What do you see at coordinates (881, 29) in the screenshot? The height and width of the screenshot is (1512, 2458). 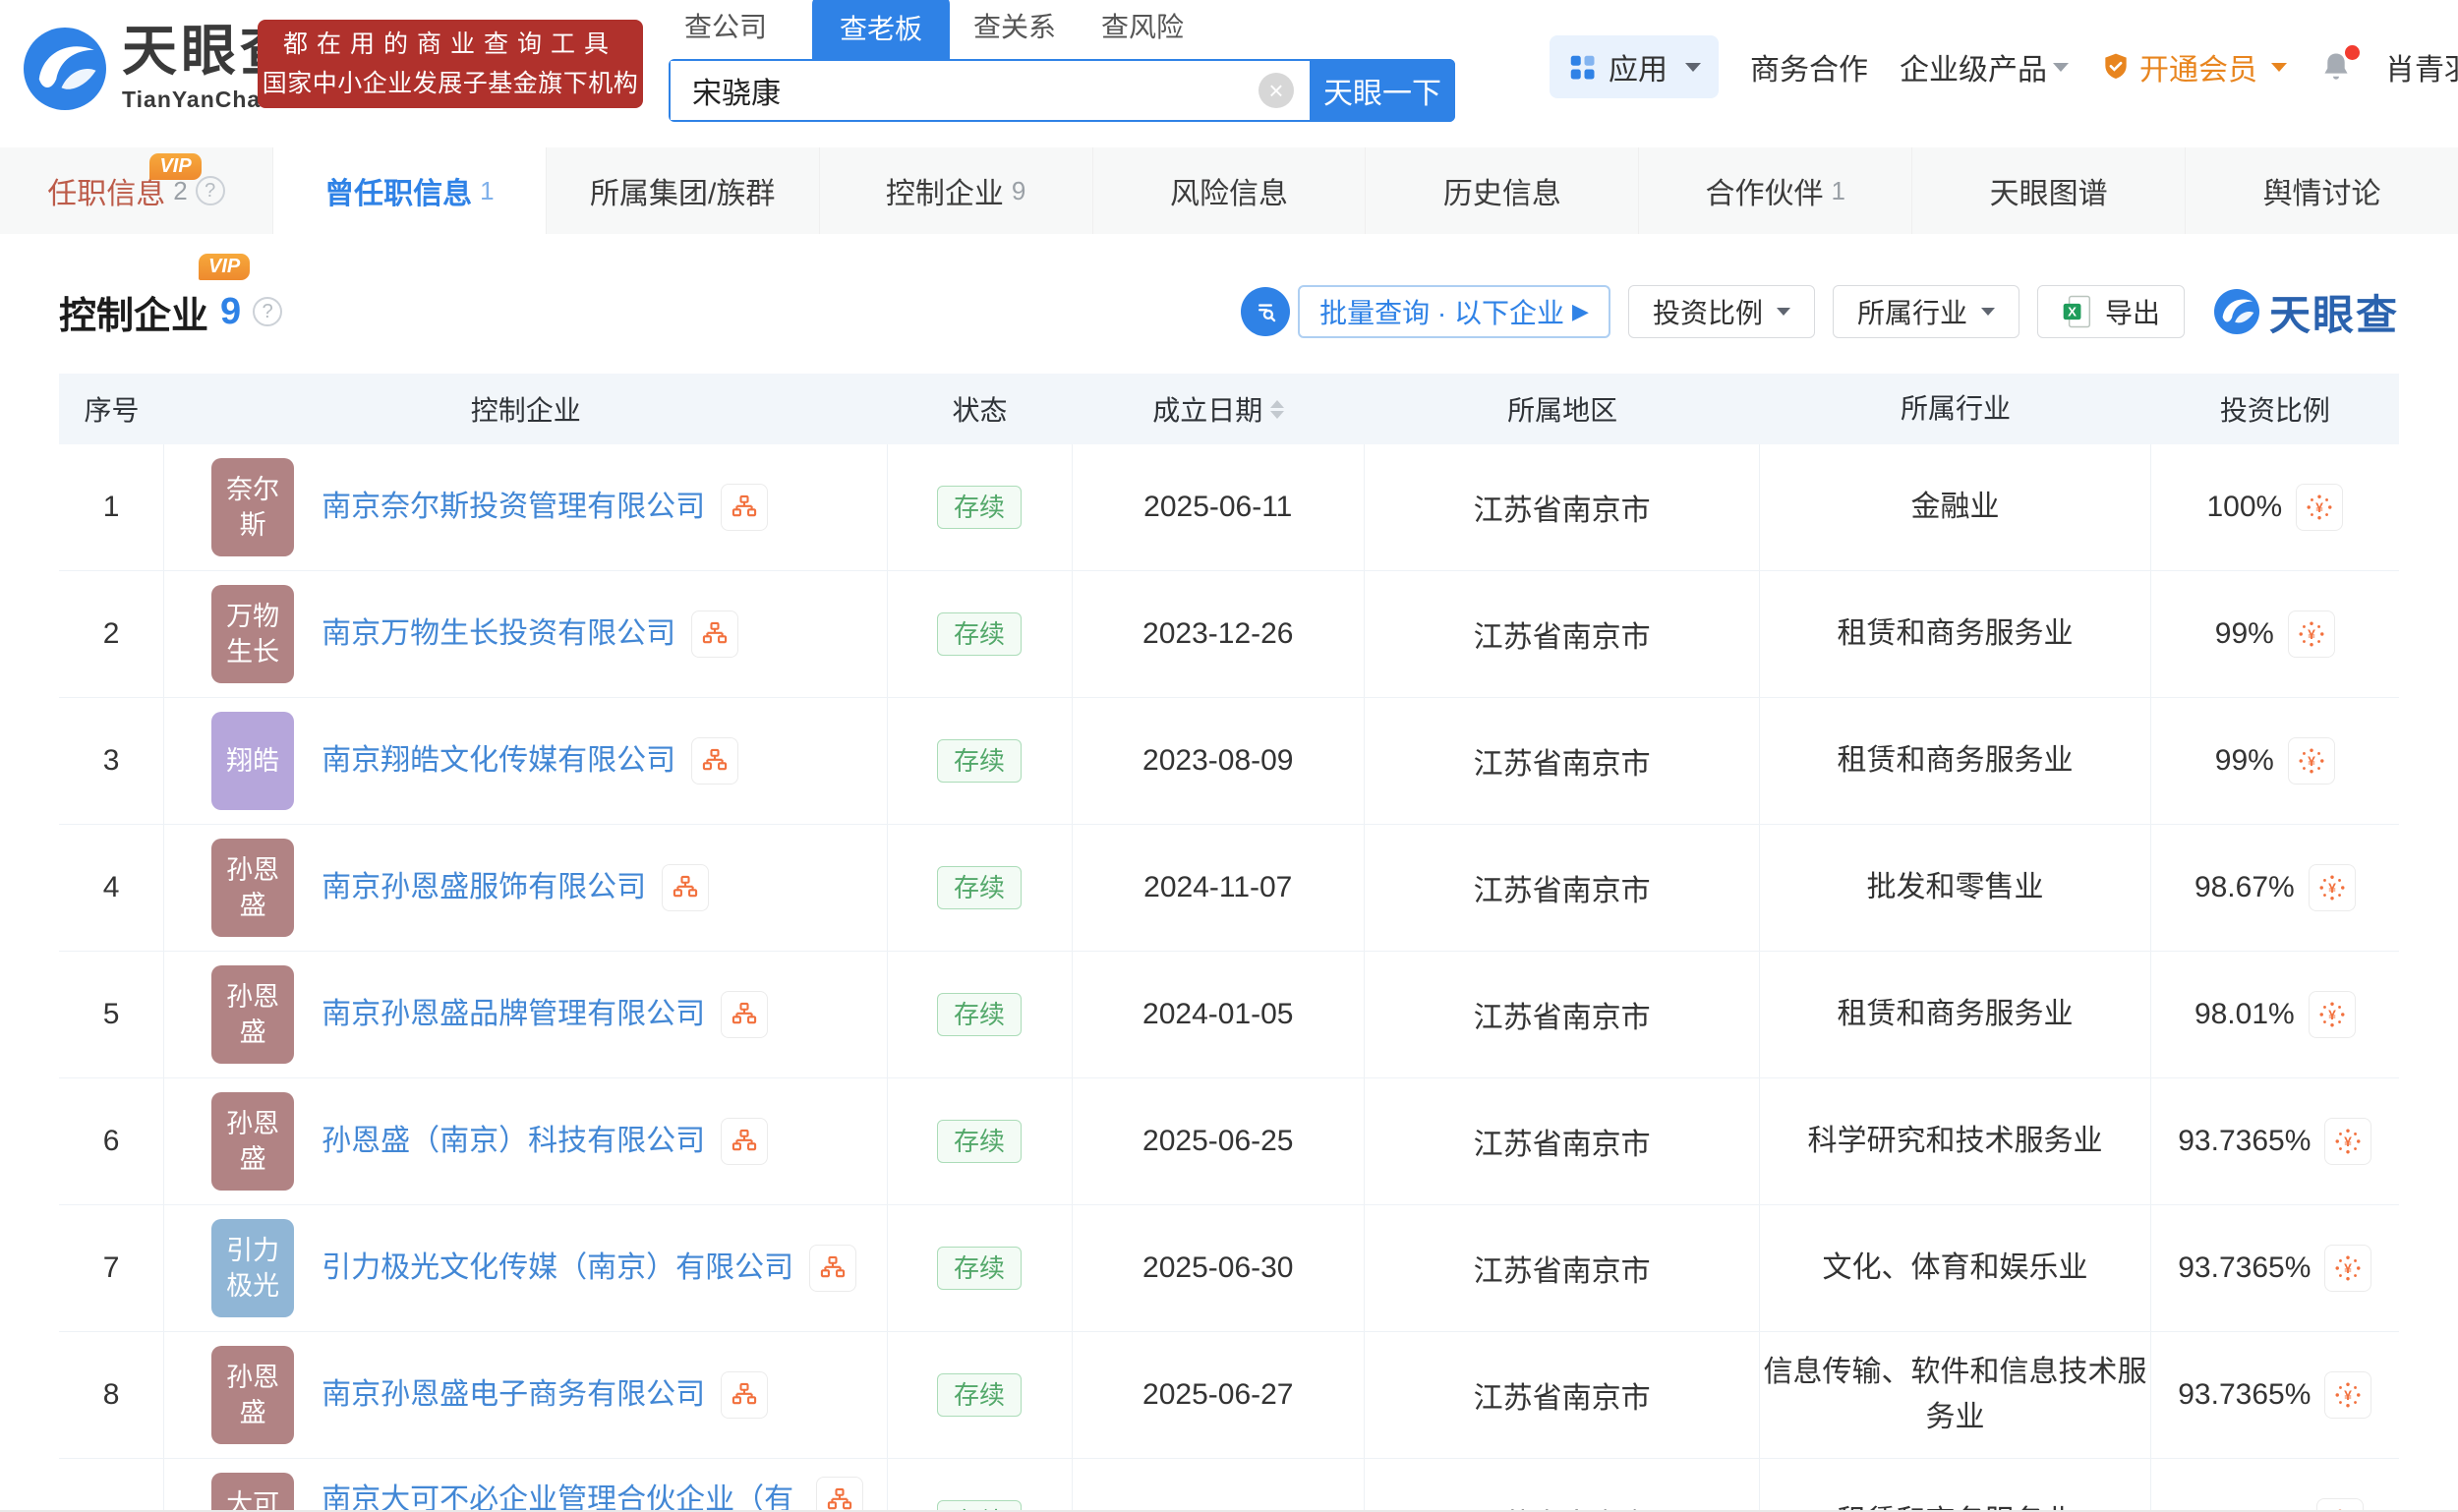 I see `search-tab: 查老板` at bounding box center [881, 29].